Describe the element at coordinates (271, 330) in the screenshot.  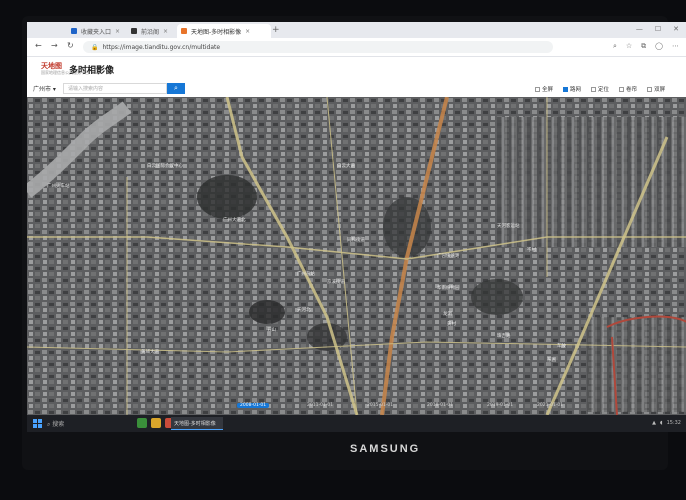
I see `map-label: 五山` at that location.